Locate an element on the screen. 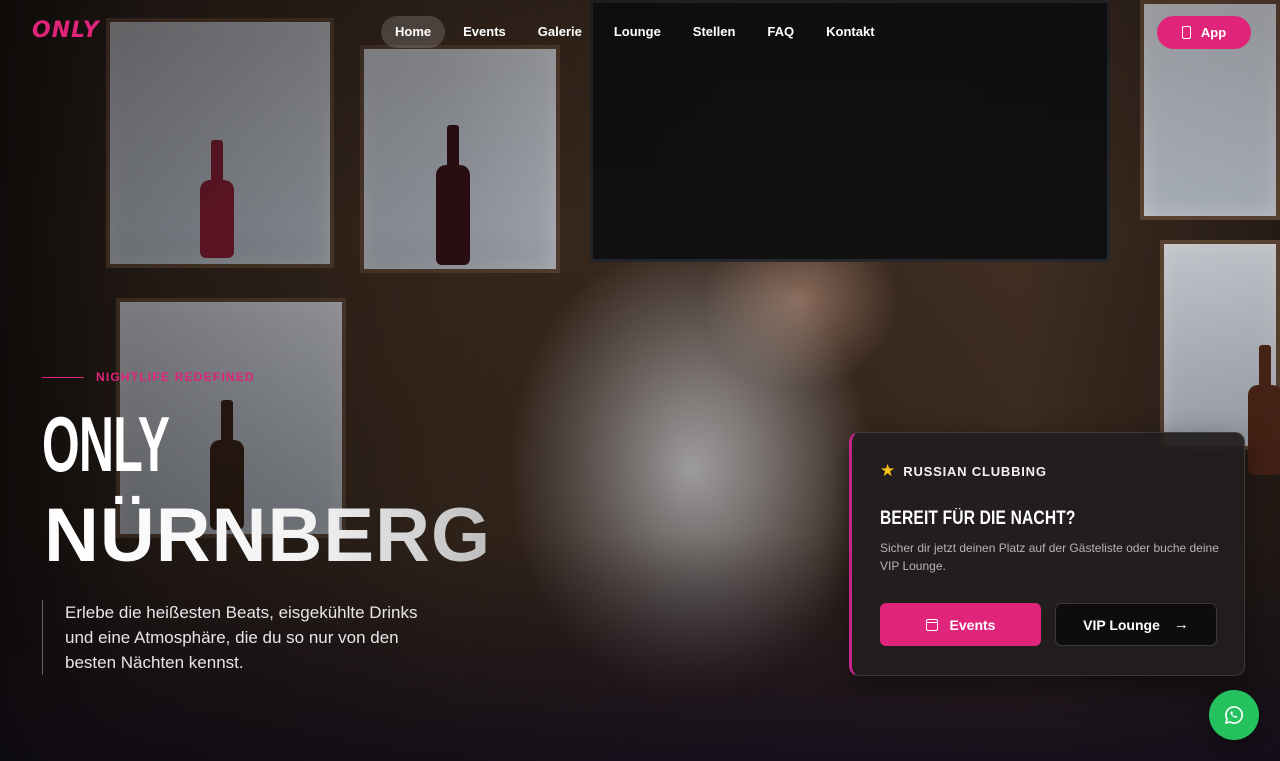 This screenshot has height=761, width=1280. whatsapp-button is located at coordinates (1234, 715).